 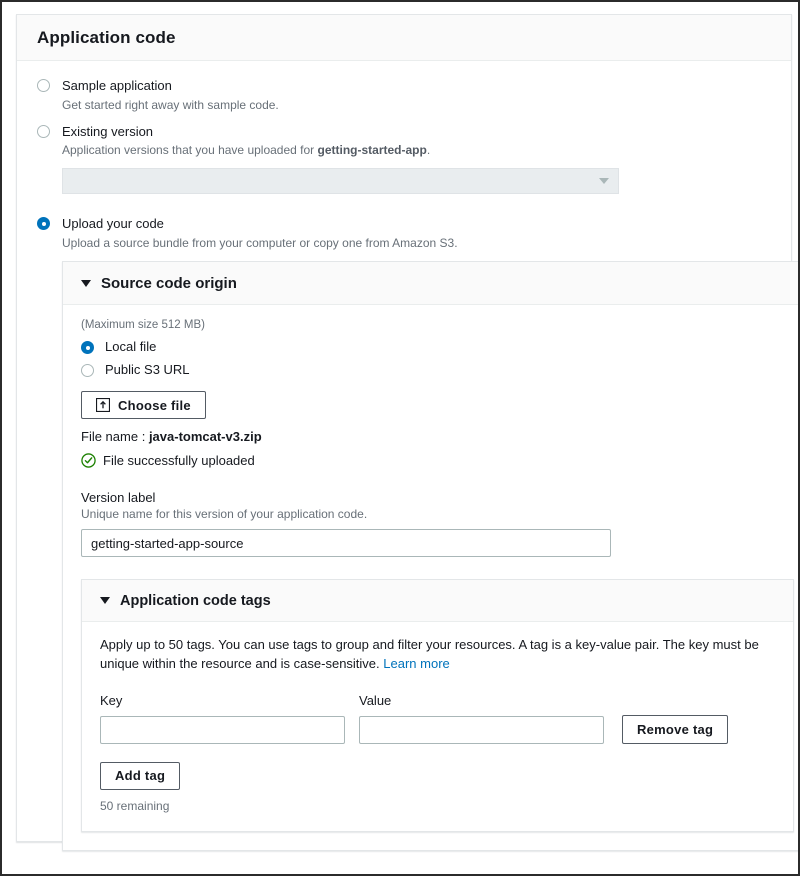 I want to click on panel-header: Application code, so click(x=404, y=38).